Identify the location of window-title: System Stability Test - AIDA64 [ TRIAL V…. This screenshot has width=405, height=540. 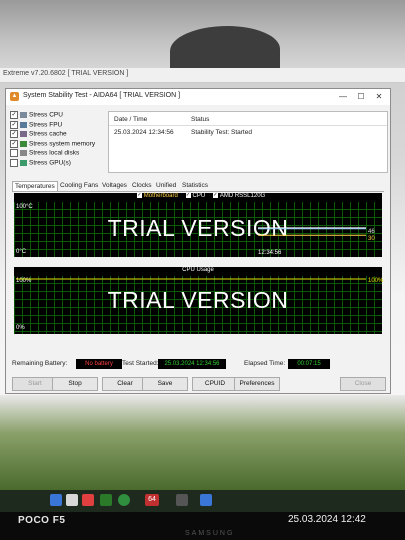
(102, 95).